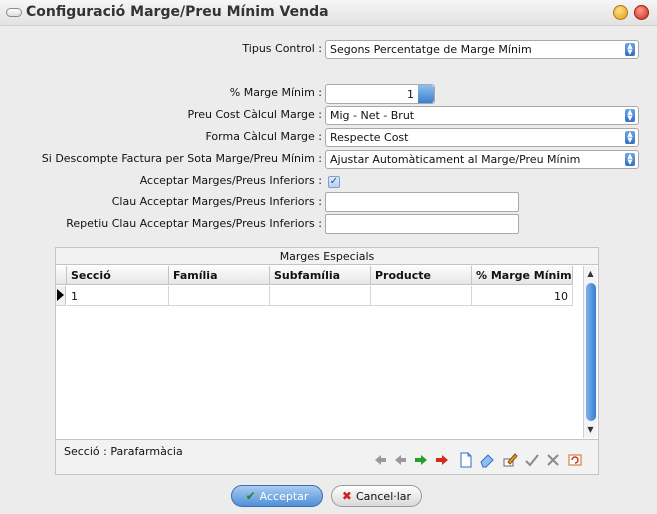  I want to click on forma-calcul-value: Respecte Cost, so click(369, 137).